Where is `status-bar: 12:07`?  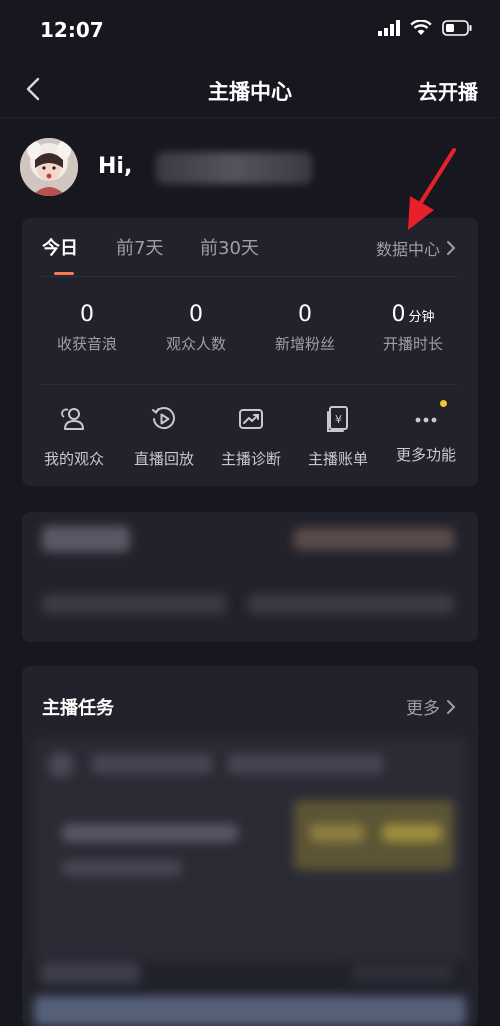 status-bar: 12:07 is located at coordinates (250, 31).